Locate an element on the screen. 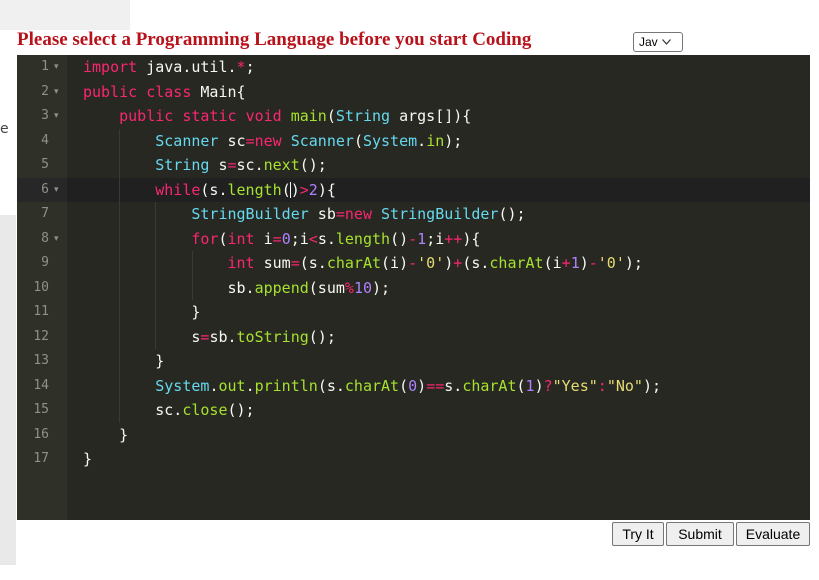  line-number: 2 is located at coordinates (45, 91).